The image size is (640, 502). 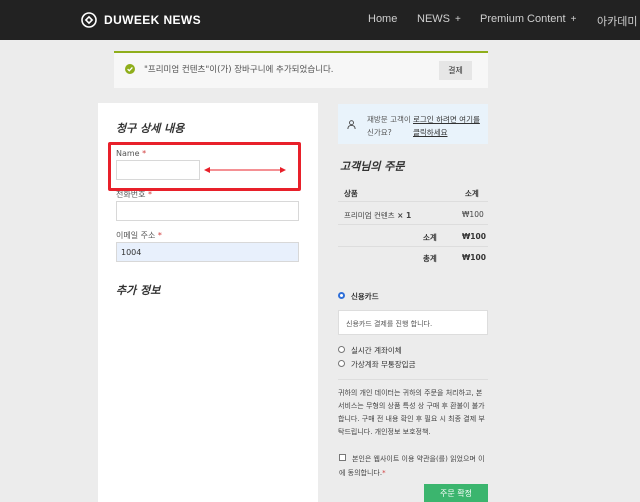 I want to click on login-link: 로그인 하려면 여기를 클릭하세요, so click(x=449, y=126).